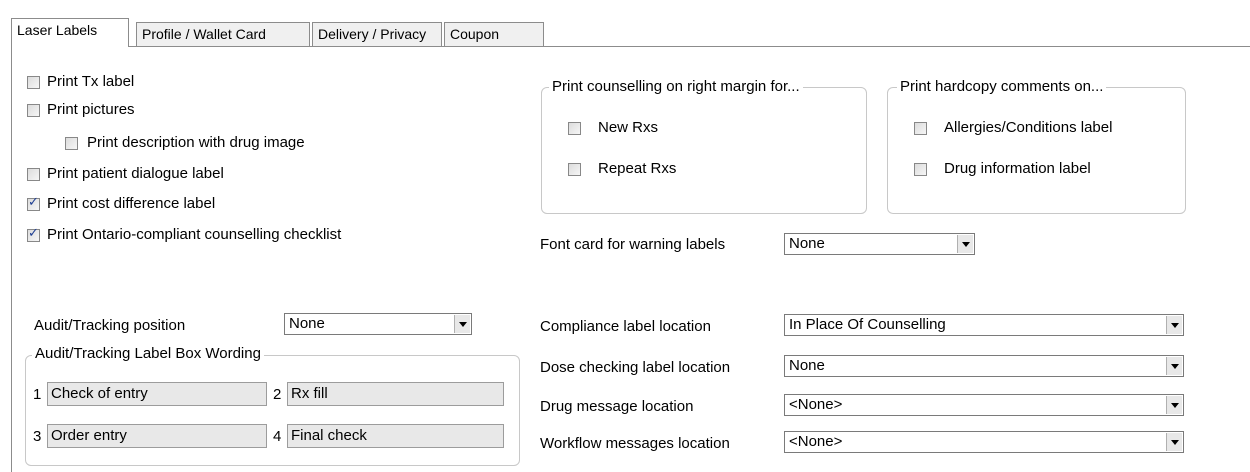  I want to click on audit-position-label: Audit/Tracking position, so click(110, 325).